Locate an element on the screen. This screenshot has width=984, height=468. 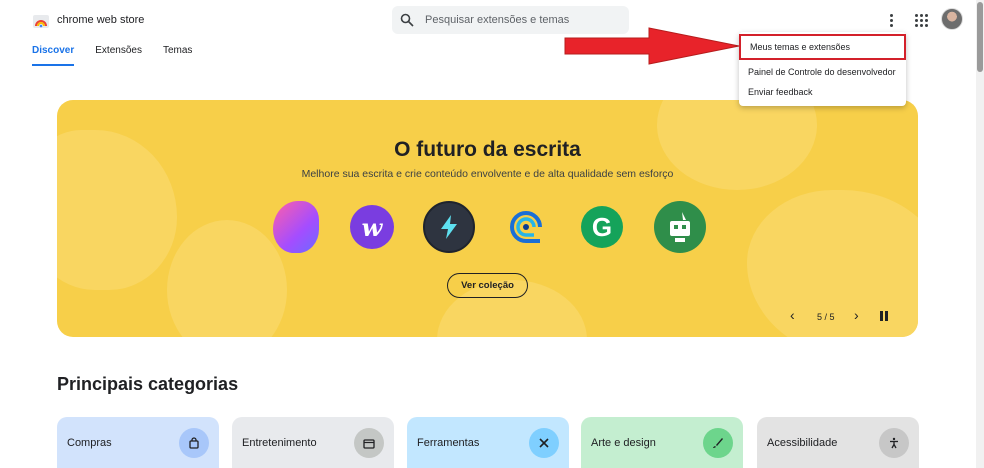
tools-icon is located at coordinates (544, 442).